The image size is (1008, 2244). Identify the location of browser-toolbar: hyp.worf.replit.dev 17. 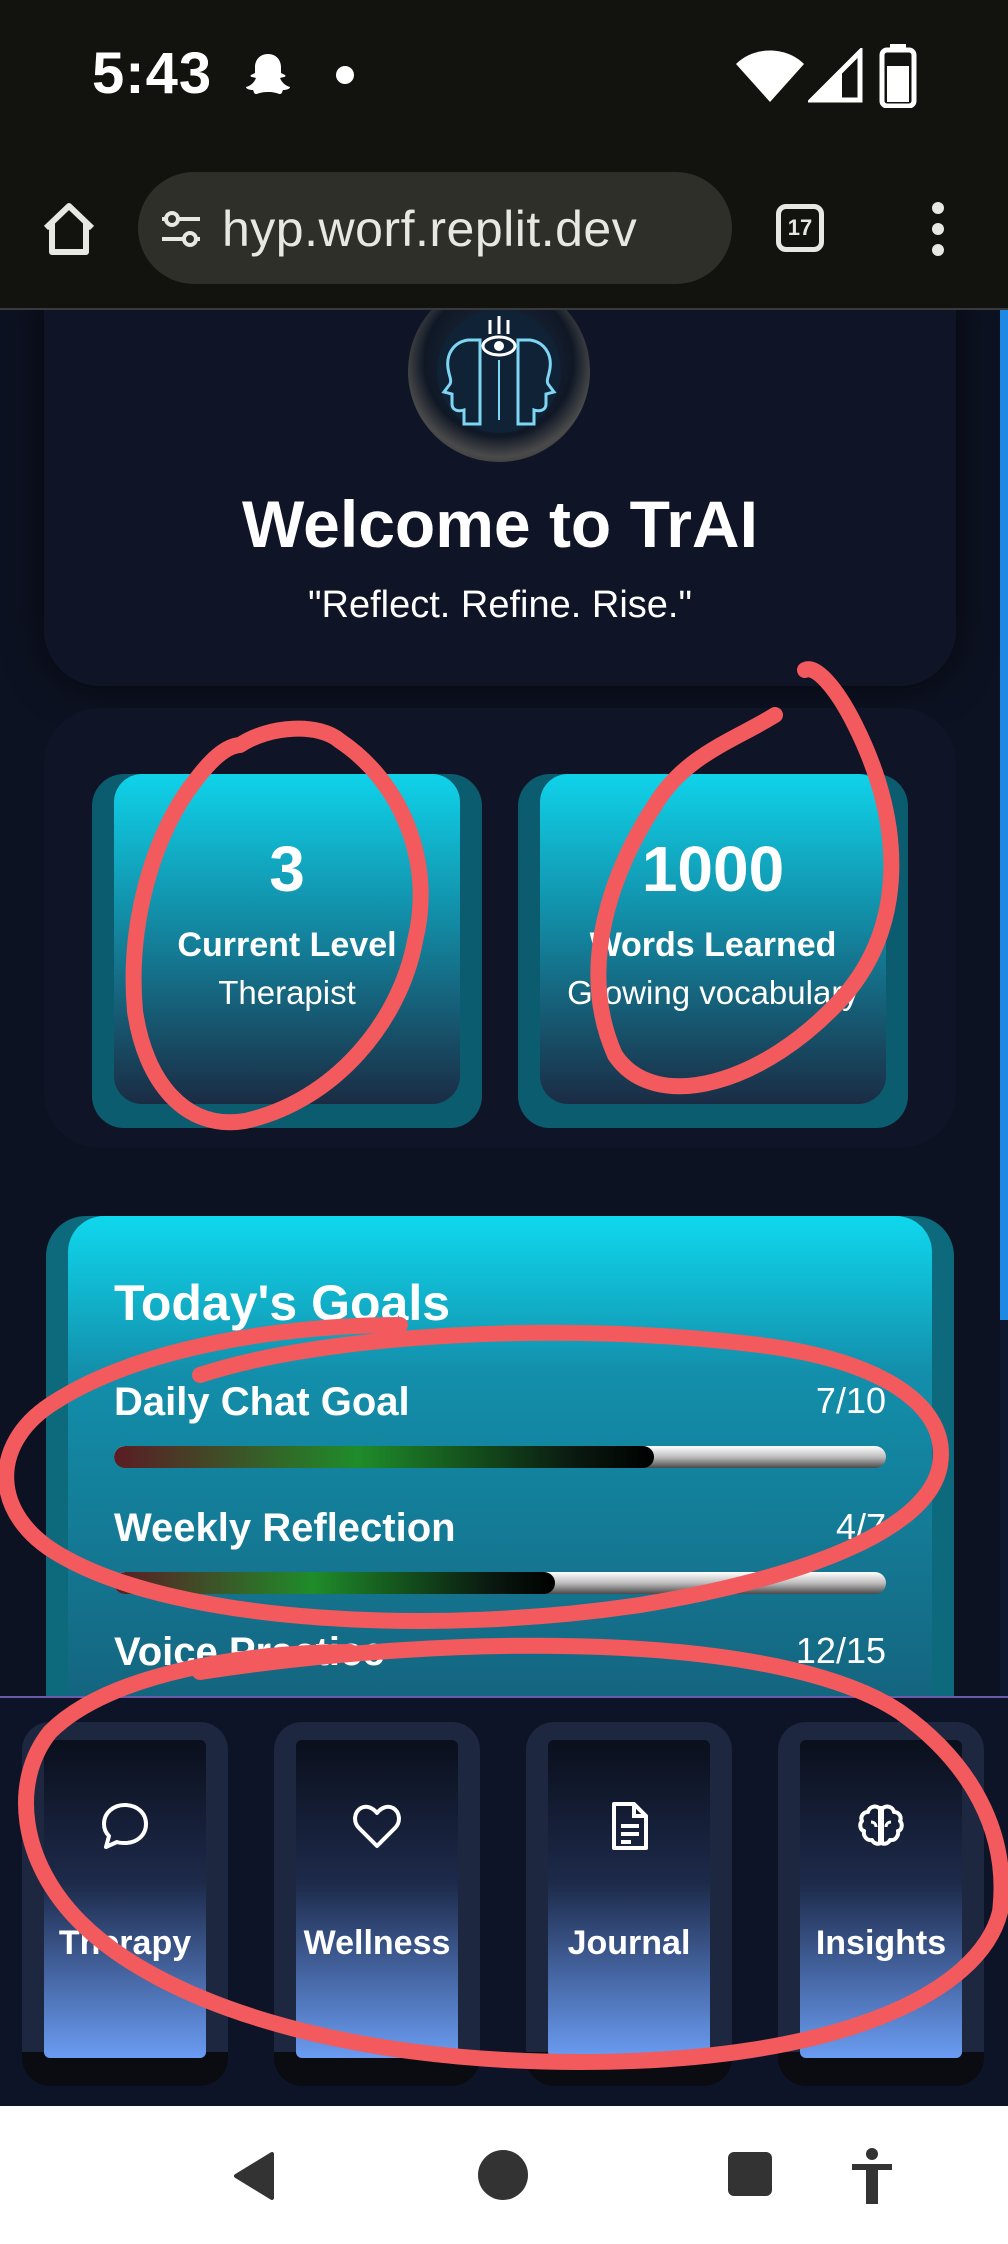
(504, 230).